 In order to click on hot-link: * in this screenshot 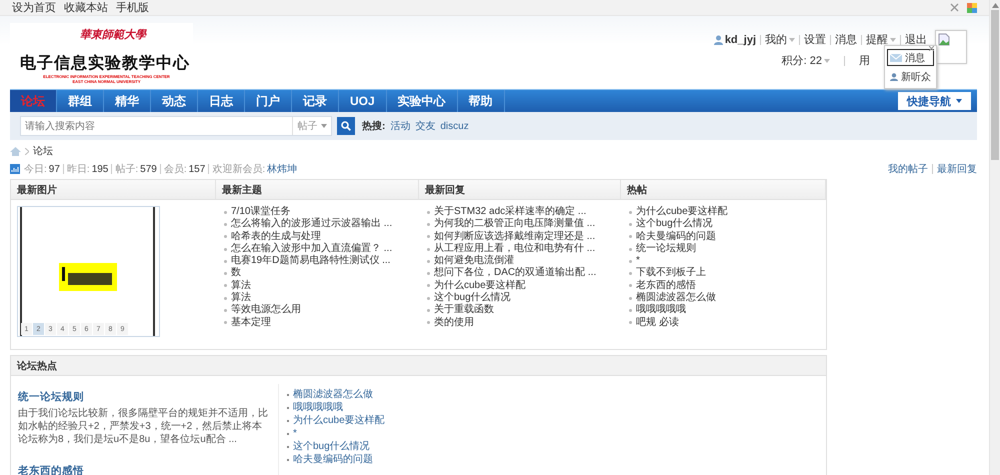, I will do `click(295, 433)`.